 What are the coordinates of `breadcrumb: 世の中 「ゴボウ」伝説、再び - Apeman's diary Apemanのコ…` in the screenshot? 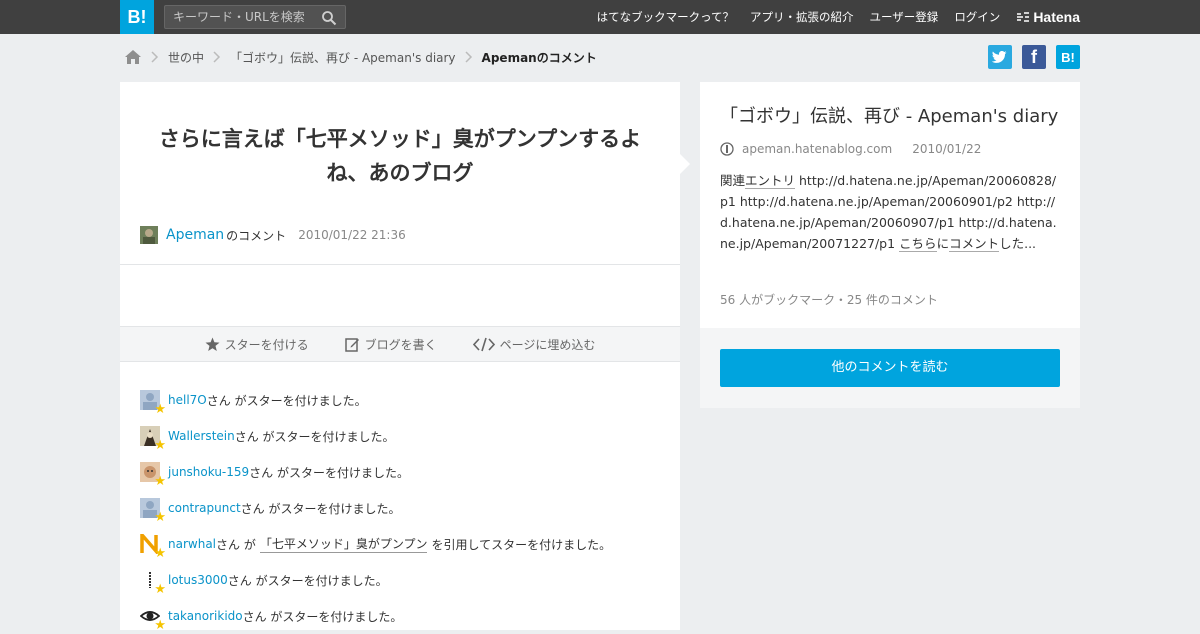 It's located at (360, 57).